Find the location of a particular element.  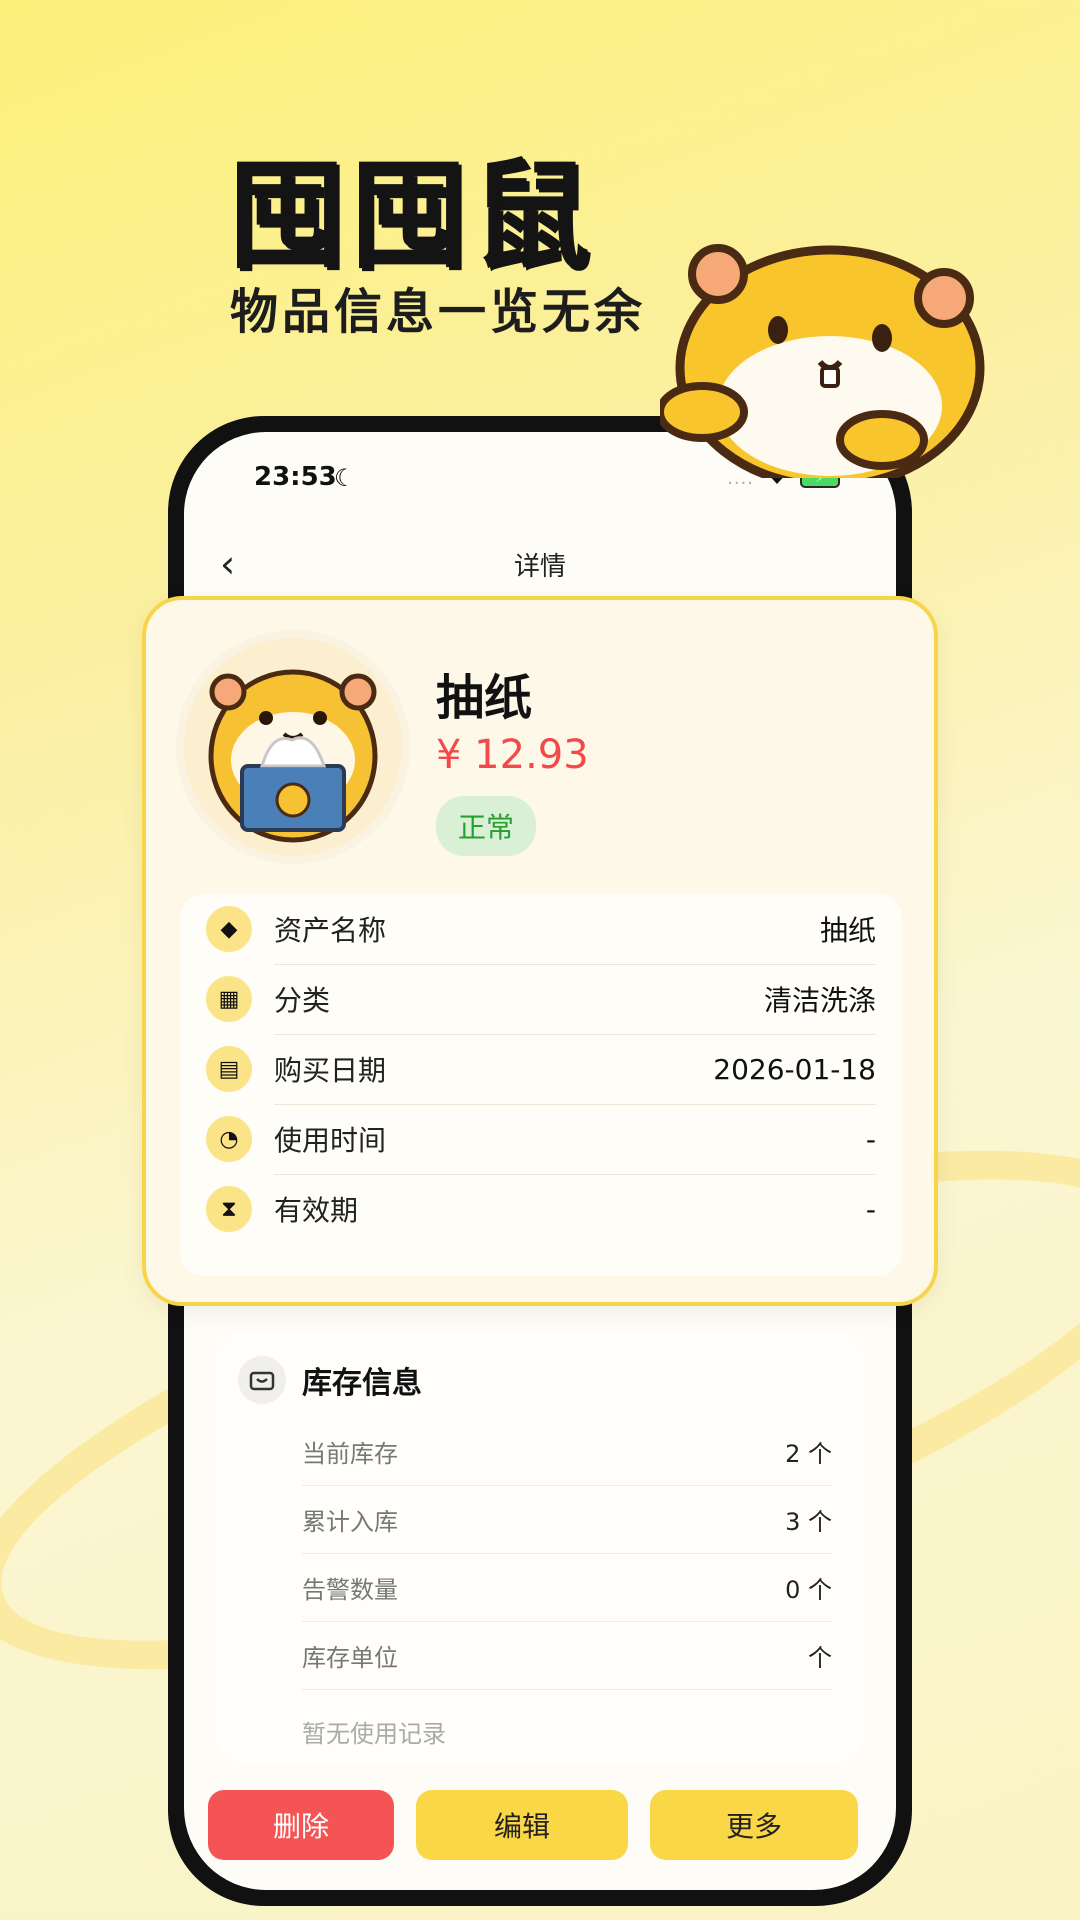

stock-label: 当前库存 is located at coordinates (350, 1454).